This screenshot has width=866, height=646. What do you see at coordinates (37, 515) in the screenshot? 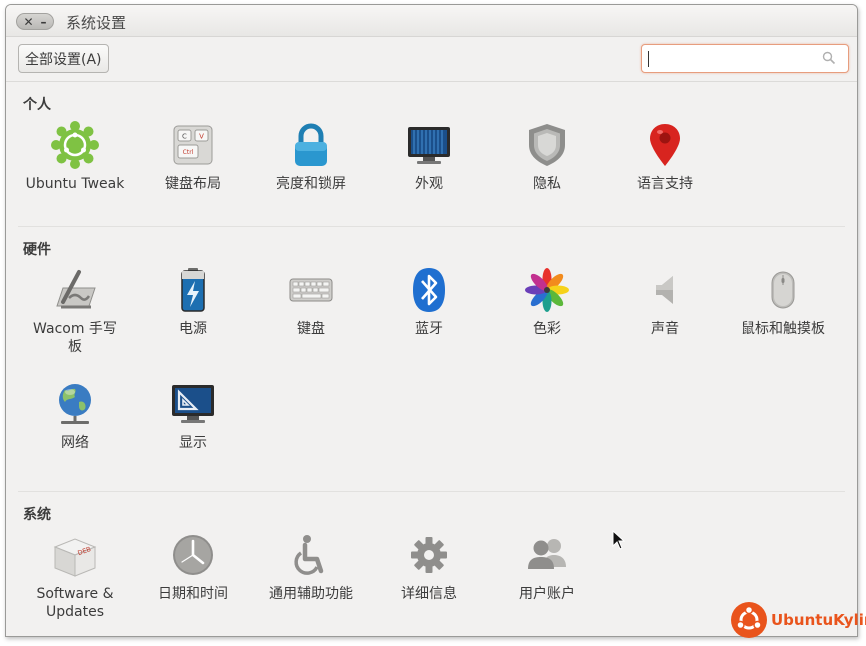
I see `section-title-system: 系统` at bounding box center [37, 515].